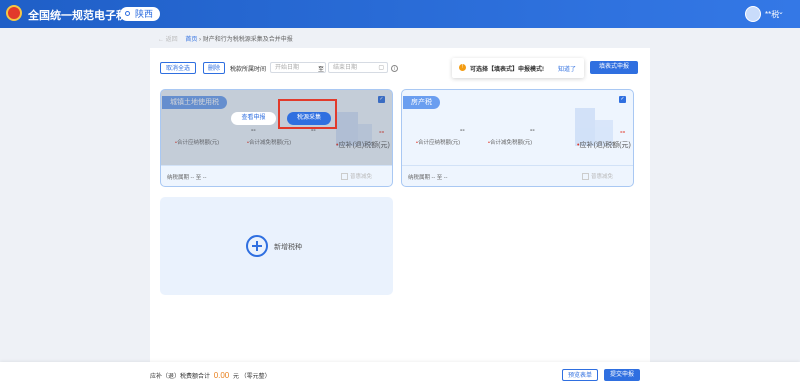  What do you see at coordinates (178, 68) in the screenshot?
I see `cancel-all-button: 取消全选` at bounding box center [178, 68].